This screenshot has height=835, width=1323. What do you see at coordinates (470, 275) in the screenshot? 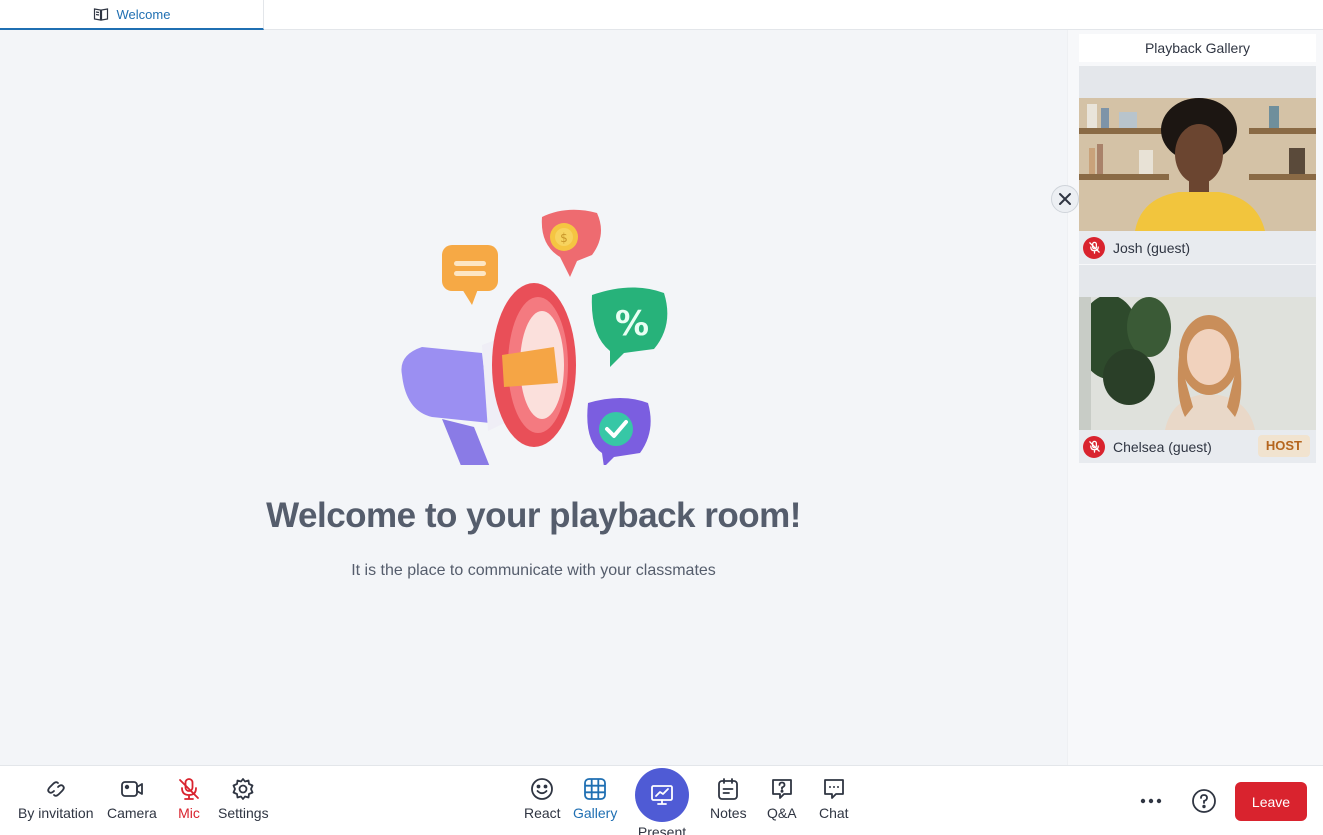
I see `speech-bubble-icon` at bounding box center [470, 275].